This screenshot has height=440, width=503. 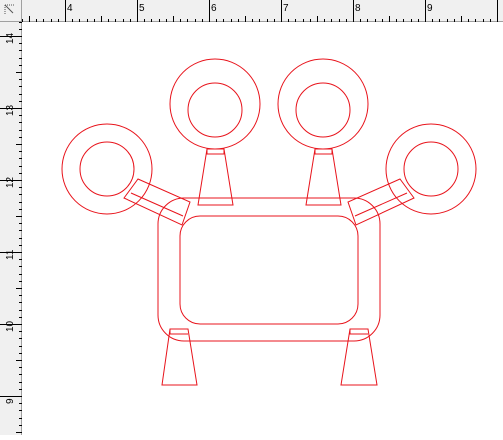 I want to click on circle-outer-left, so click(x=107, y=169).